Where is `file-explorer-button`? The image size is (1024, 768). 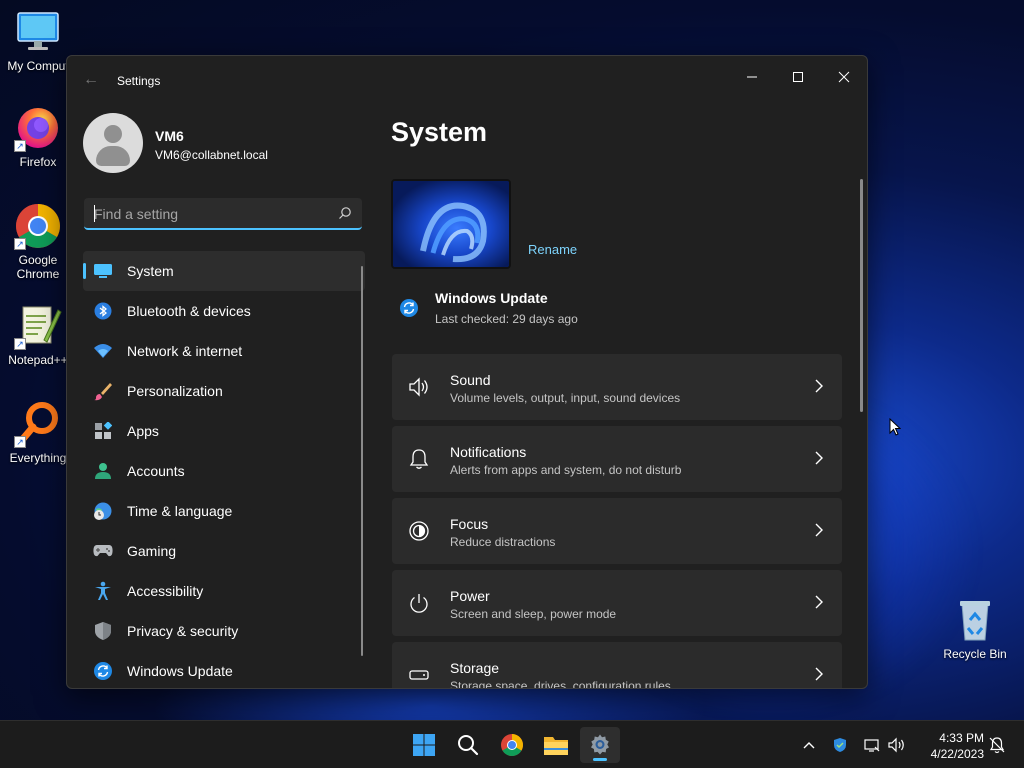
file-explorer-button is located at coordinates (556, 745).